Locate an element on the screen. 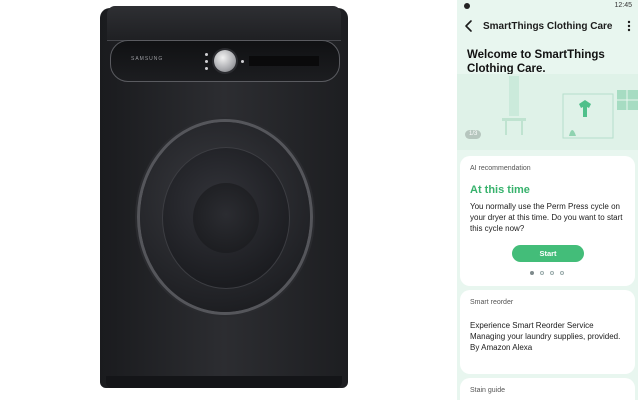  app-title: SmartThings Clothing Care is located at coordinates (548, 26).